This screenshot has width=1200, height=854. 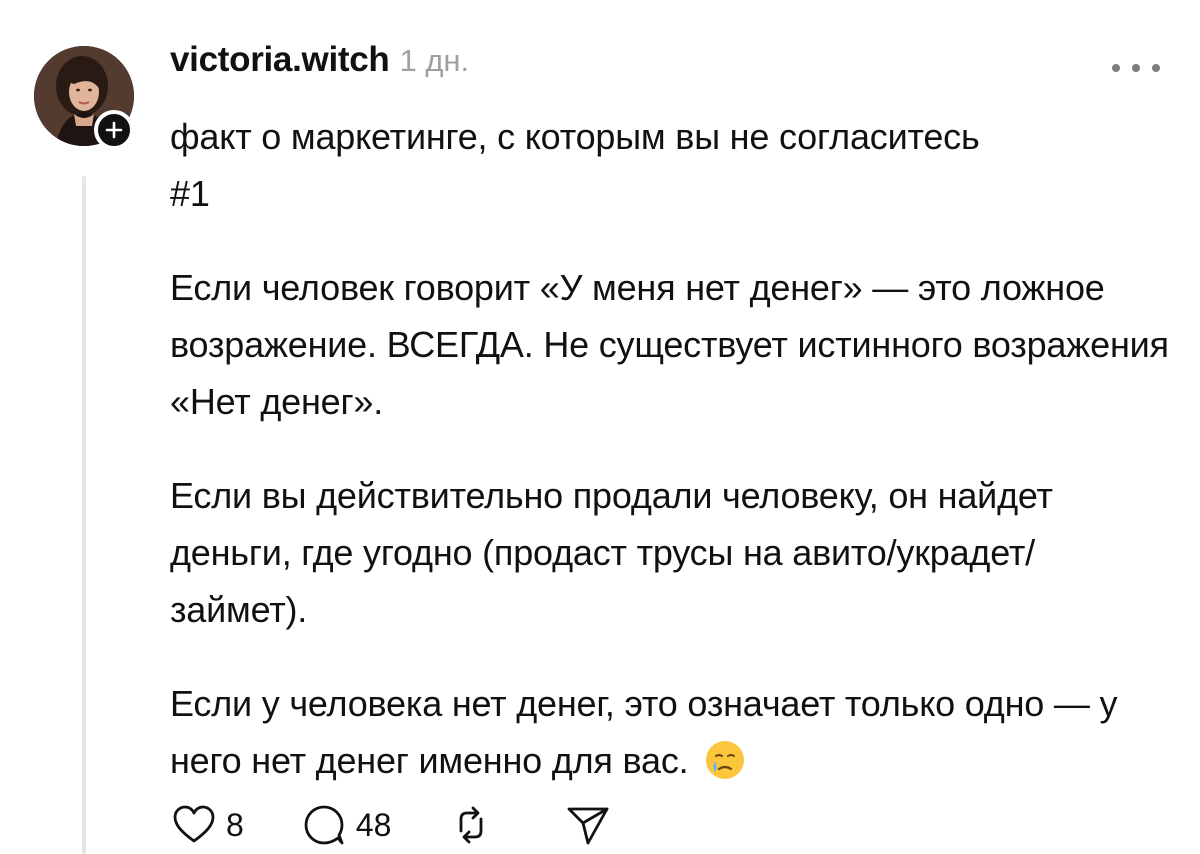 I want to click on heart-icon, so click(x=194, y=824).